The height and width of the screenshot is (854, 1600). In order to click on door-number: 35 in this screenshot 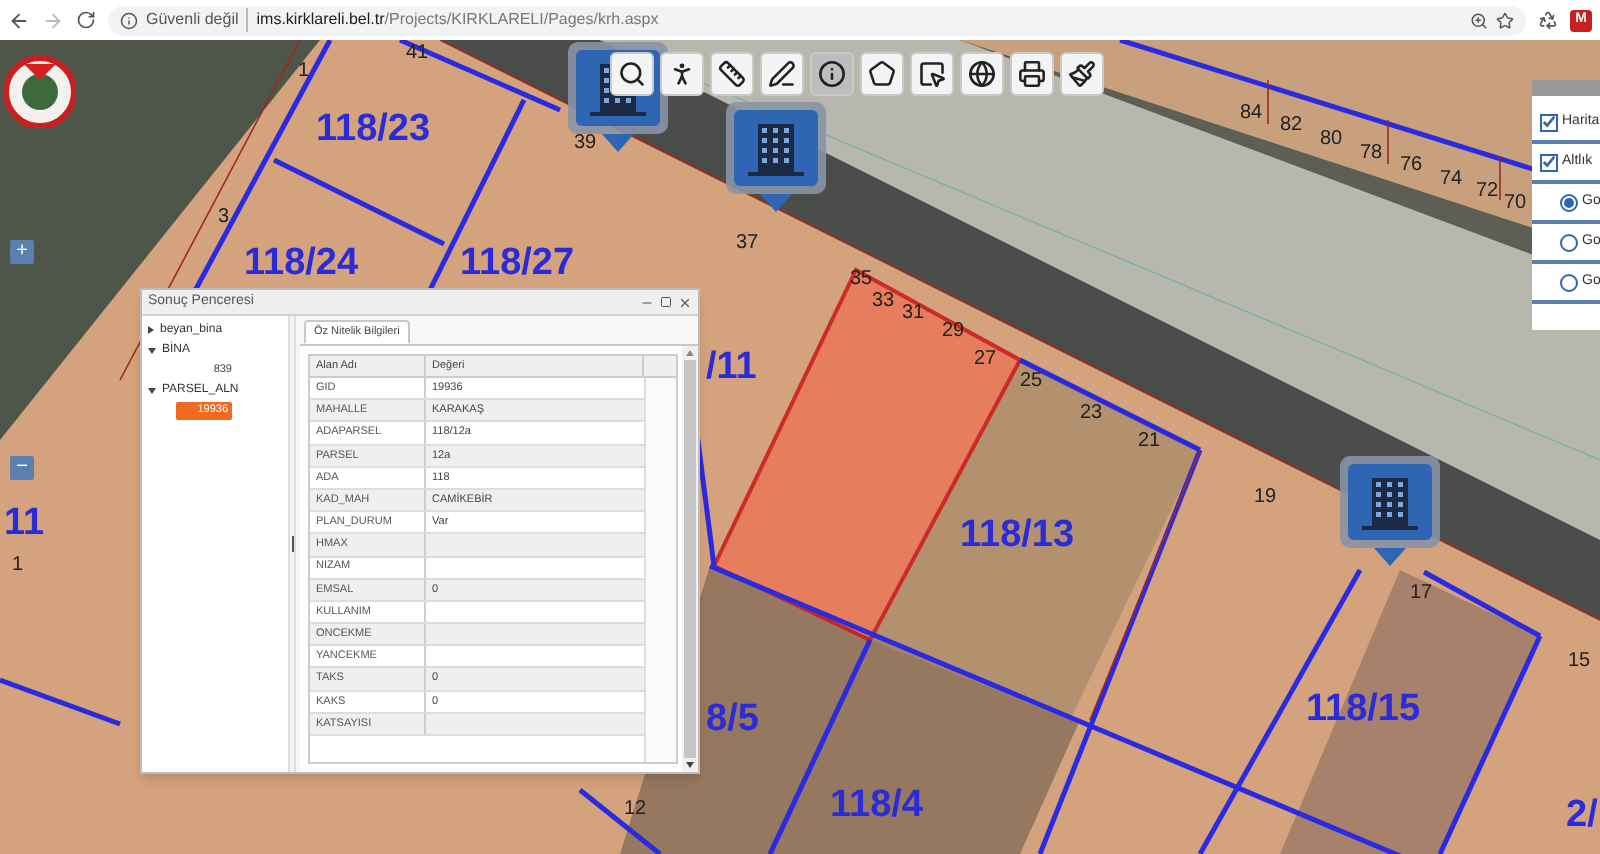, I will do `click(861, 280)`.